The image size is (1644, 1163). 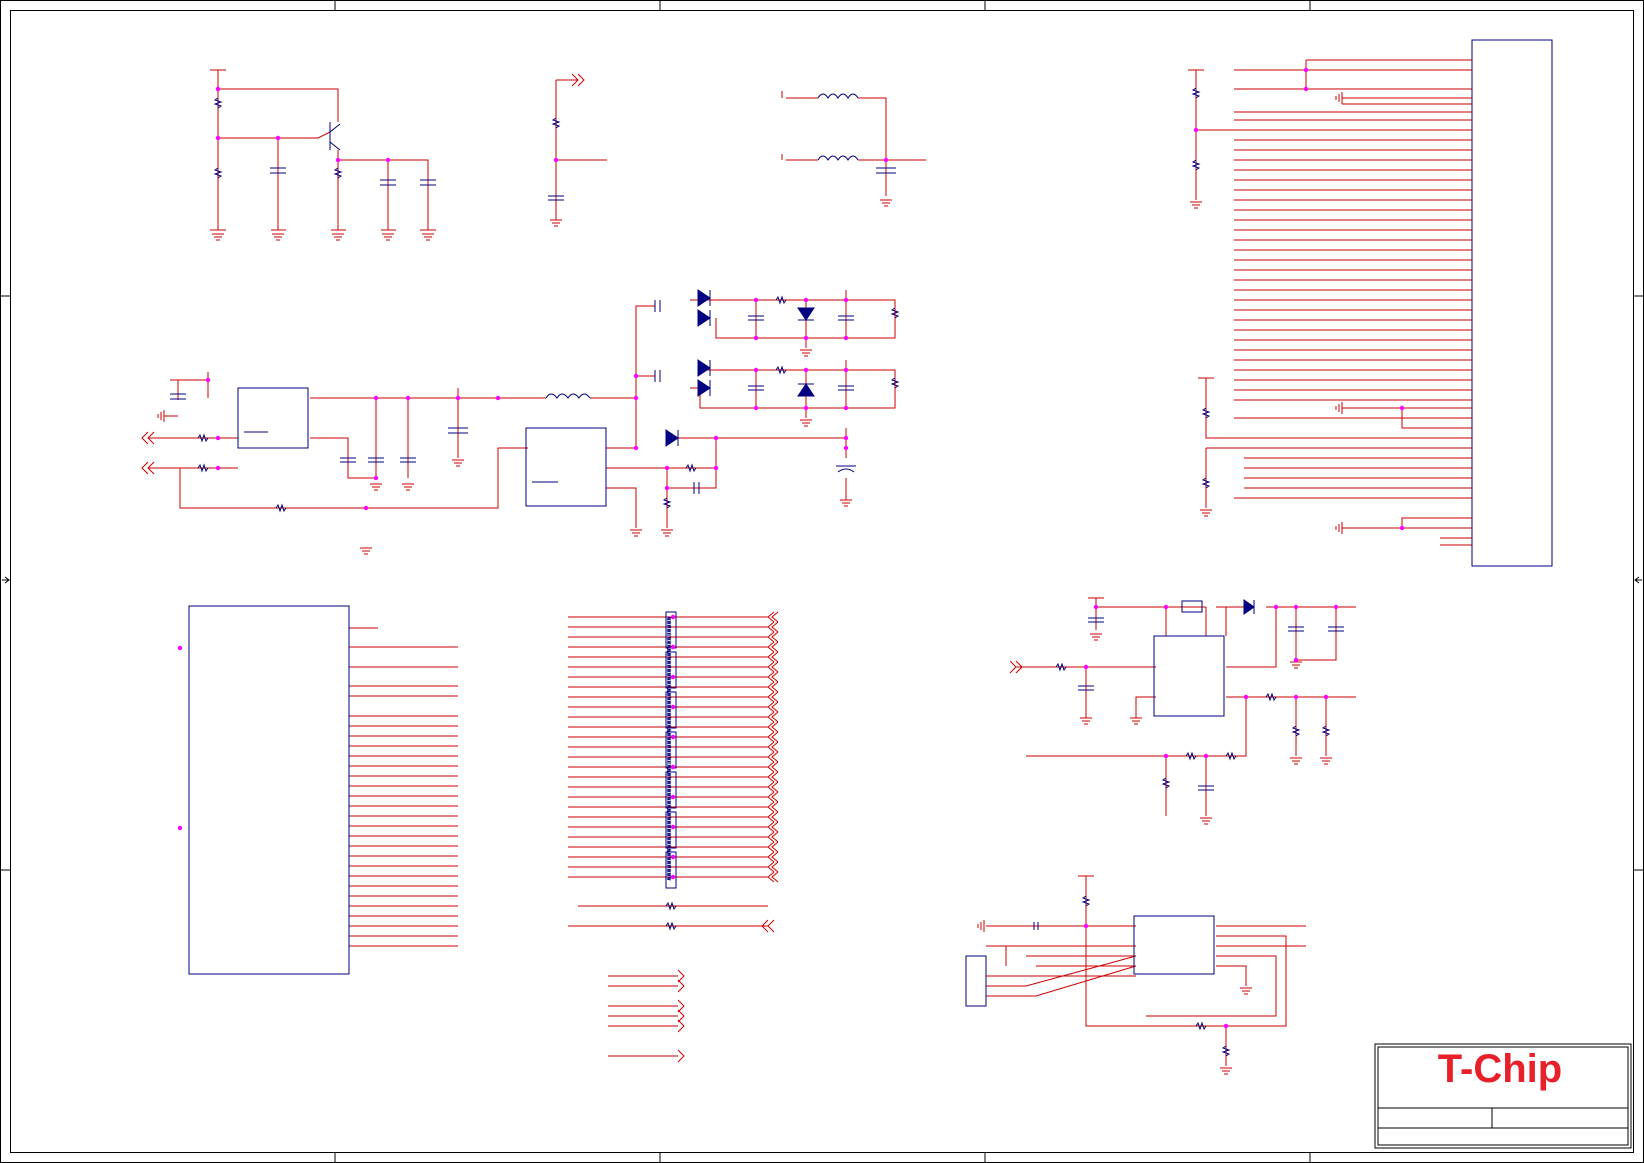 What do you see at coordinates (1174, 945) in the screenshot?
I see `bottom-ic` at bounding box center [1174, 945].